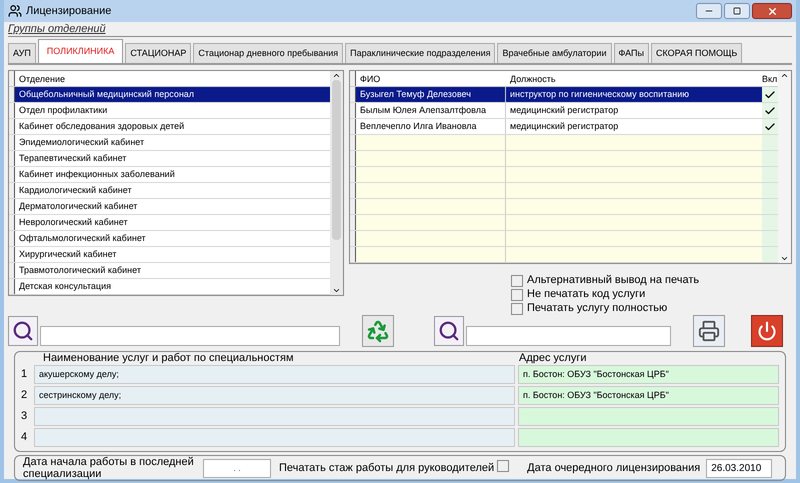 The image size is (800, 483). I want to click on table-cell: Бузыгел Темуф Делезовеч, so click(431, 94).